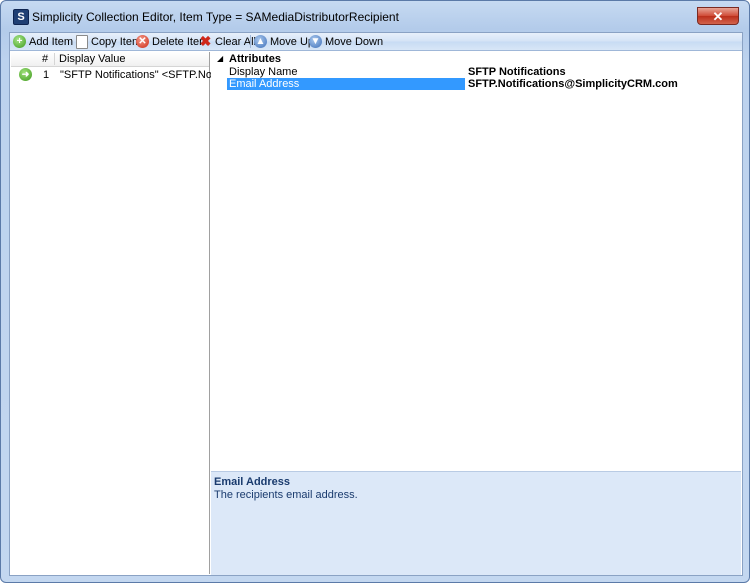  I want to click on move-up-button: ▲ Move Up, so click(284, 41).